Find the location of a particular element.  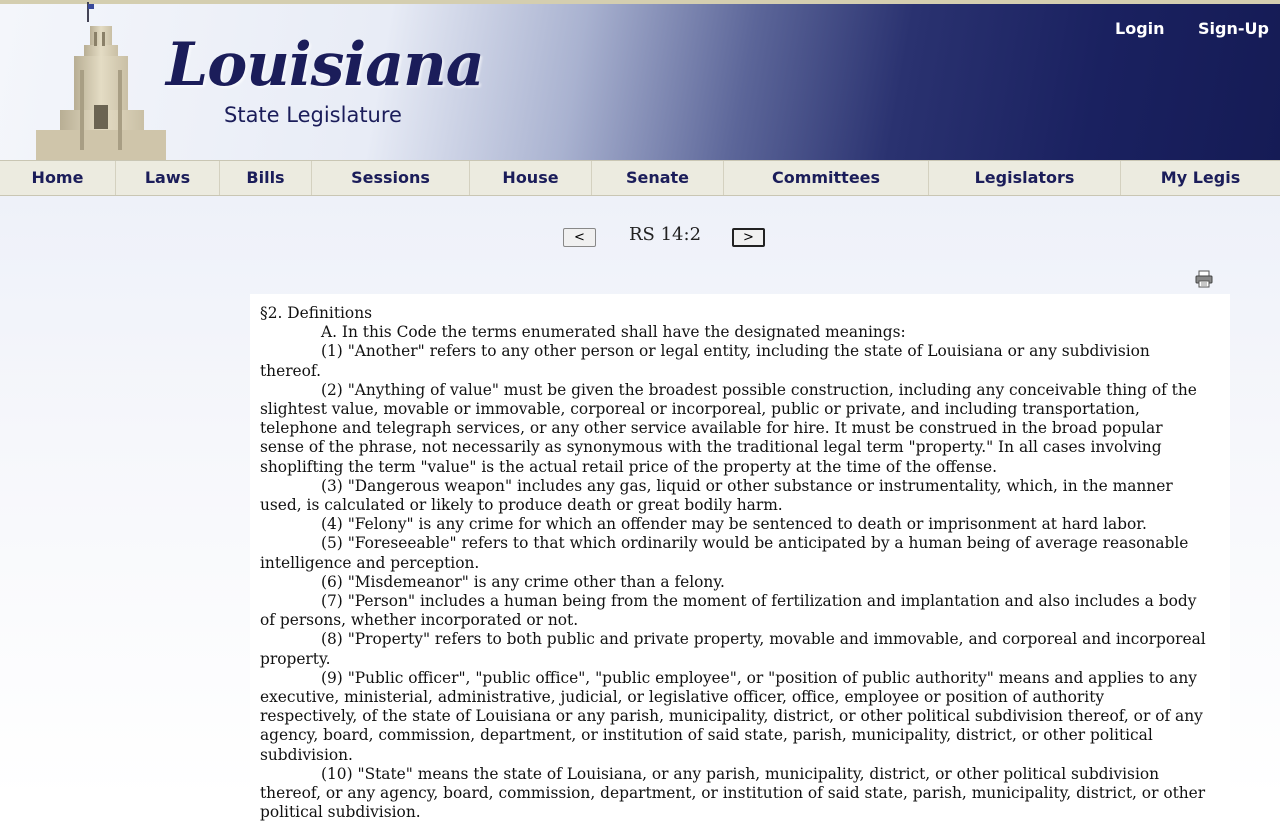

header-top-border is located at coordinates (640, 2).